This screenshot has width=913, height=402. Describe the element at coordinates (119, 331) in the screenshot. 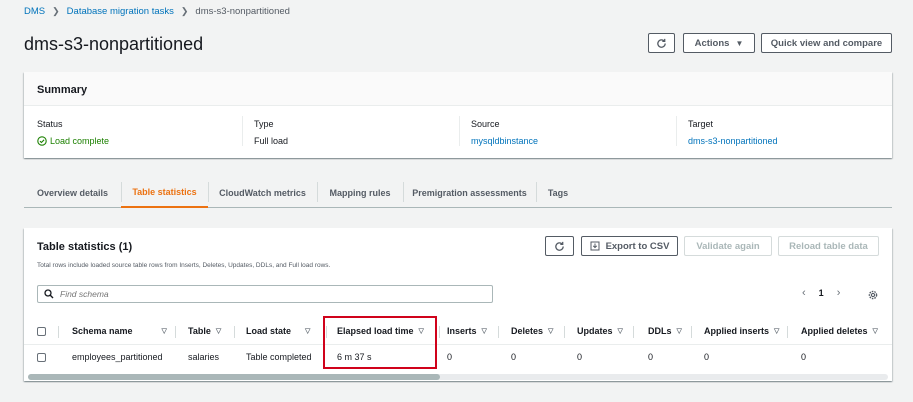

I see `column-schema-name: Schema name ▽` at that location.